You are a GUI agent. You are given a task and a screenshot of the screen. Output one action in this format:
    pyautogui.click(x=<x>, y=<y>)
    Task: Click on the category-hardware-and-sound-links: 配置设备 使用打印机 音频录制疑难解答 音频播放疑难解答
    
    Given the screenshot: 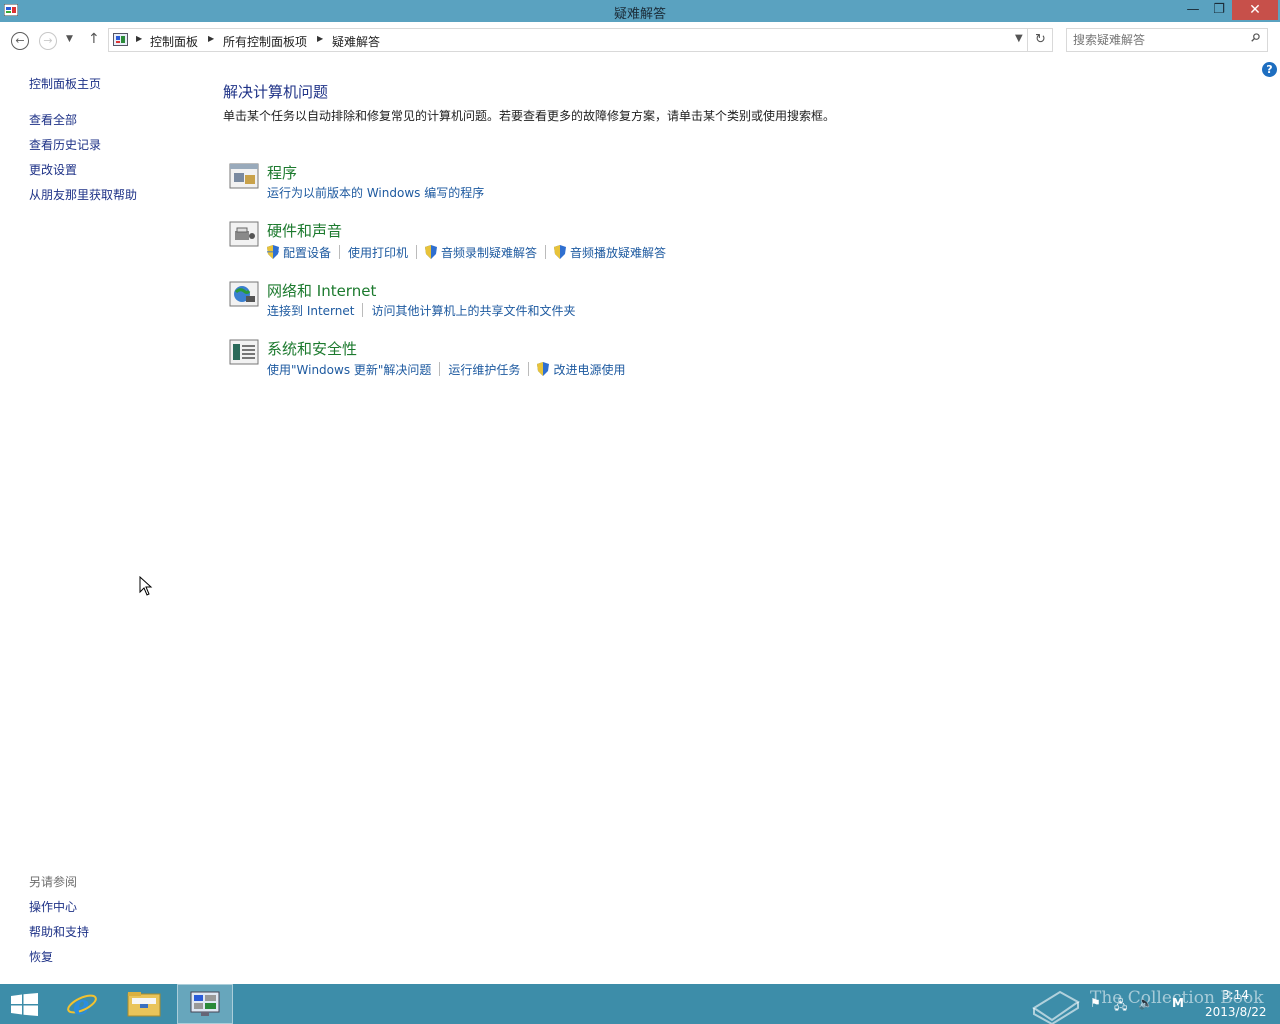 What is the action you would take?
    pyautogui.click(x=466, y=252)
    